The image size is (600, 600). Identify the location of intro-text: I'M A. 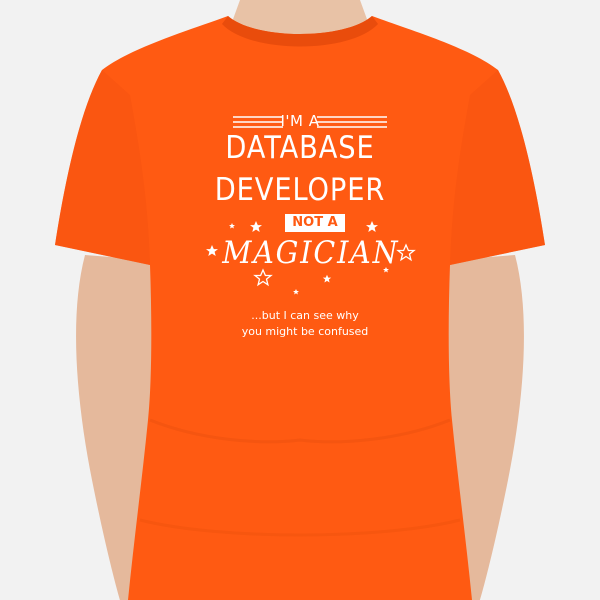
(300, 121).